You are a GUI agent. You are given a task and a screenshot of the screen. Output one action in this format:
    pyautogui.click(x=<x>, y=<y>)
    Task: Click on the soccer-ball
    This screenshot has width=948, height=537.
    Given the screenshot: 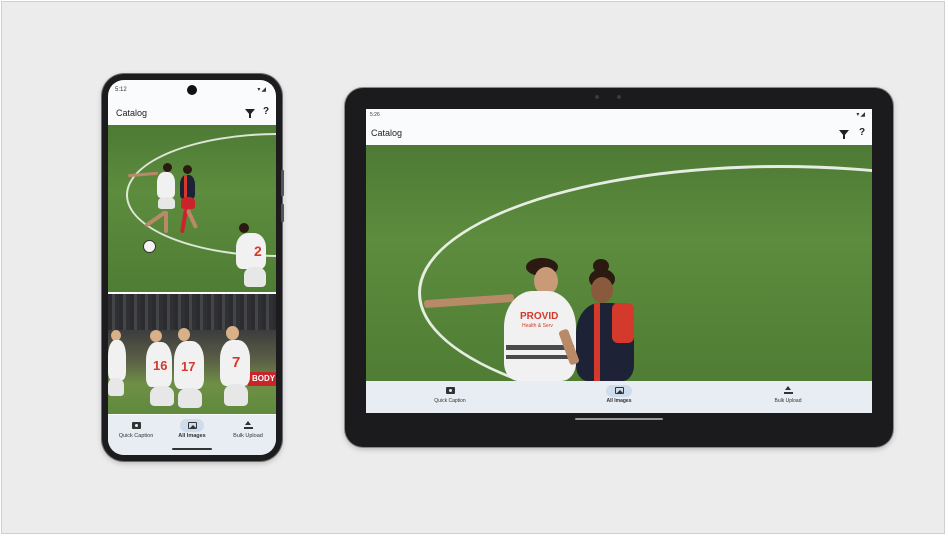 What is the action you would take?
    pyautogui.click(x=149, y=246)
    